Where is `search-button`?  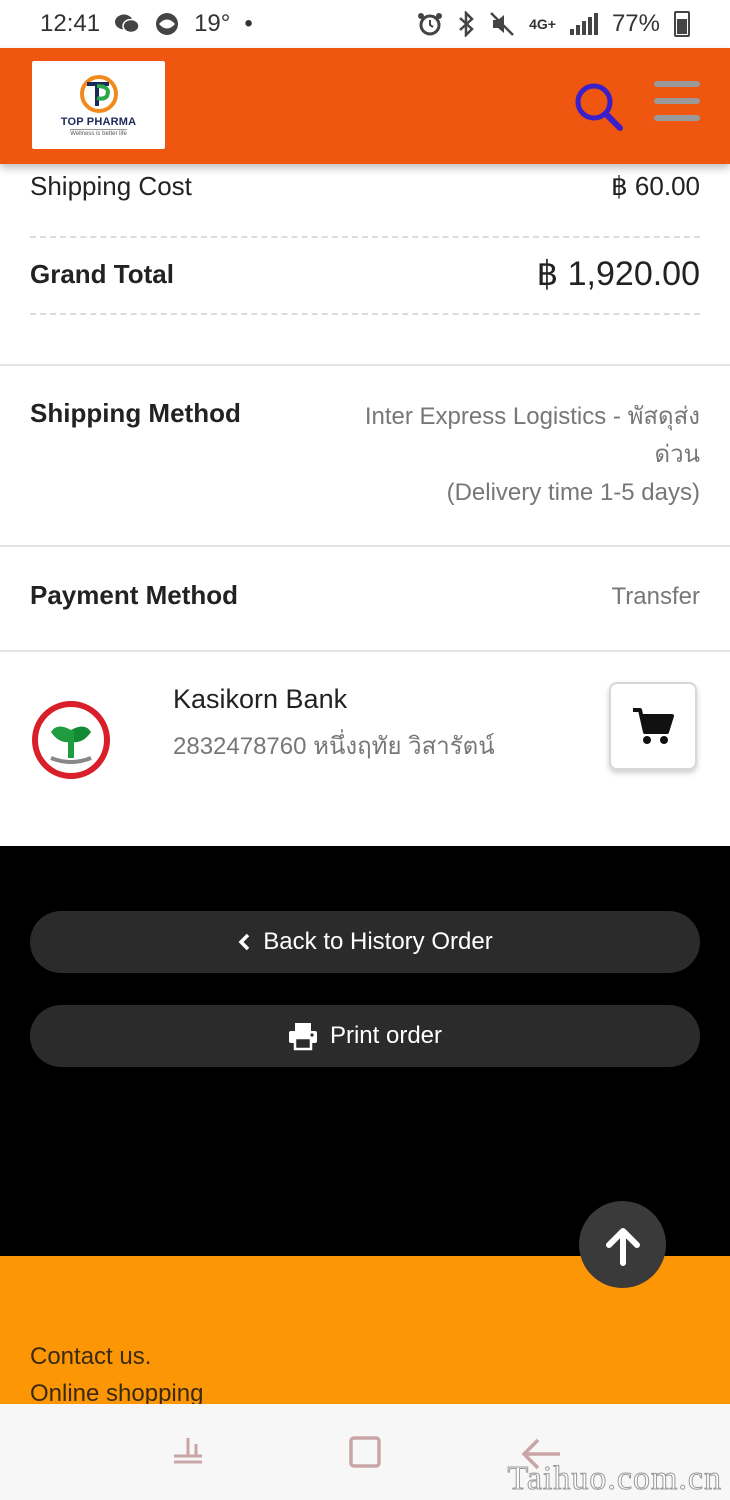
search-button is located at coordinates (599, 107).